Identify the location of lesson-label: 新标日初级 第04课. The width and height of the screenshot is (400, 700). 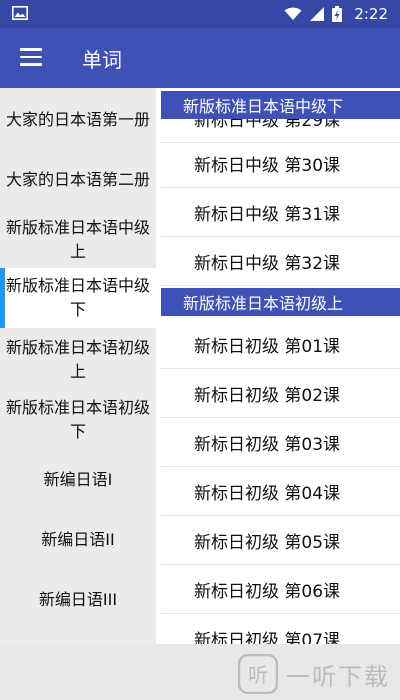
(267, 493).